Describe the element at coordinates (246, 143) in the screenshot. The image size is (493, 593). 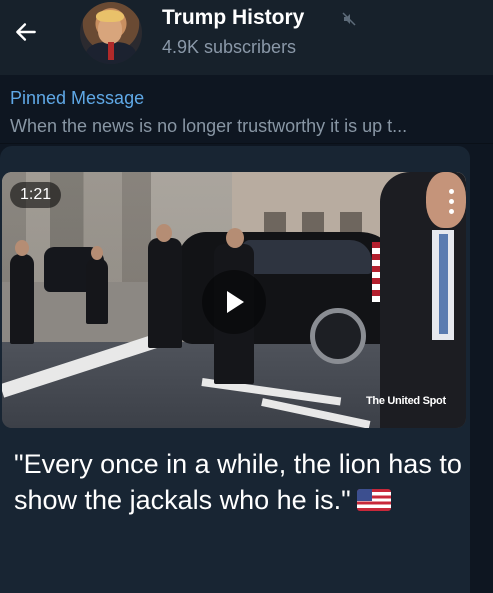
I see `divider` at that location.